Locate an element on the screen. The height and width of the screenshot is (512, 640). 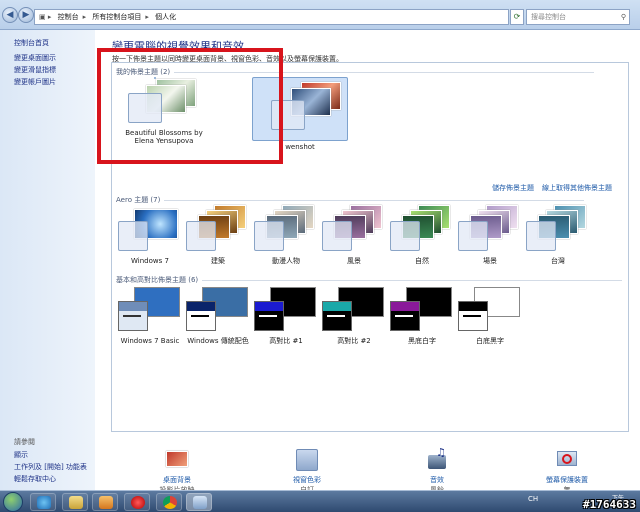
aero-theme-item: 建築 is located at coordinates (218, 235).